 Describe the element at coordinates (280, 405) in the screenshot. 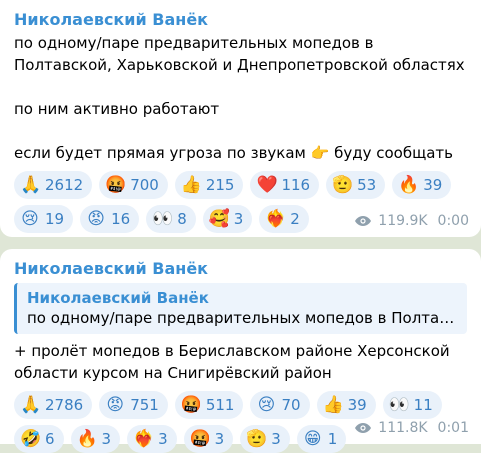

I see `reaction-crying-face: 😢 70` at that location.